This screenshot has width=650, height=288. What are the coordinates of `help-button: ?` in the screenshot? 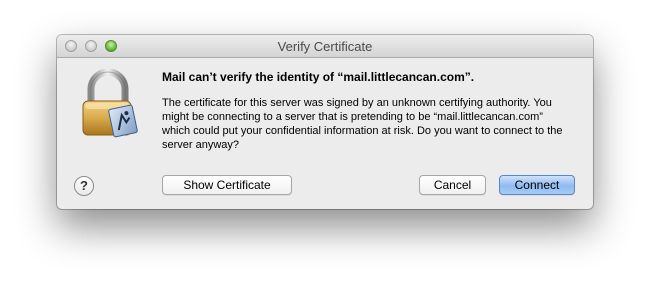 It's located at (84, 186).